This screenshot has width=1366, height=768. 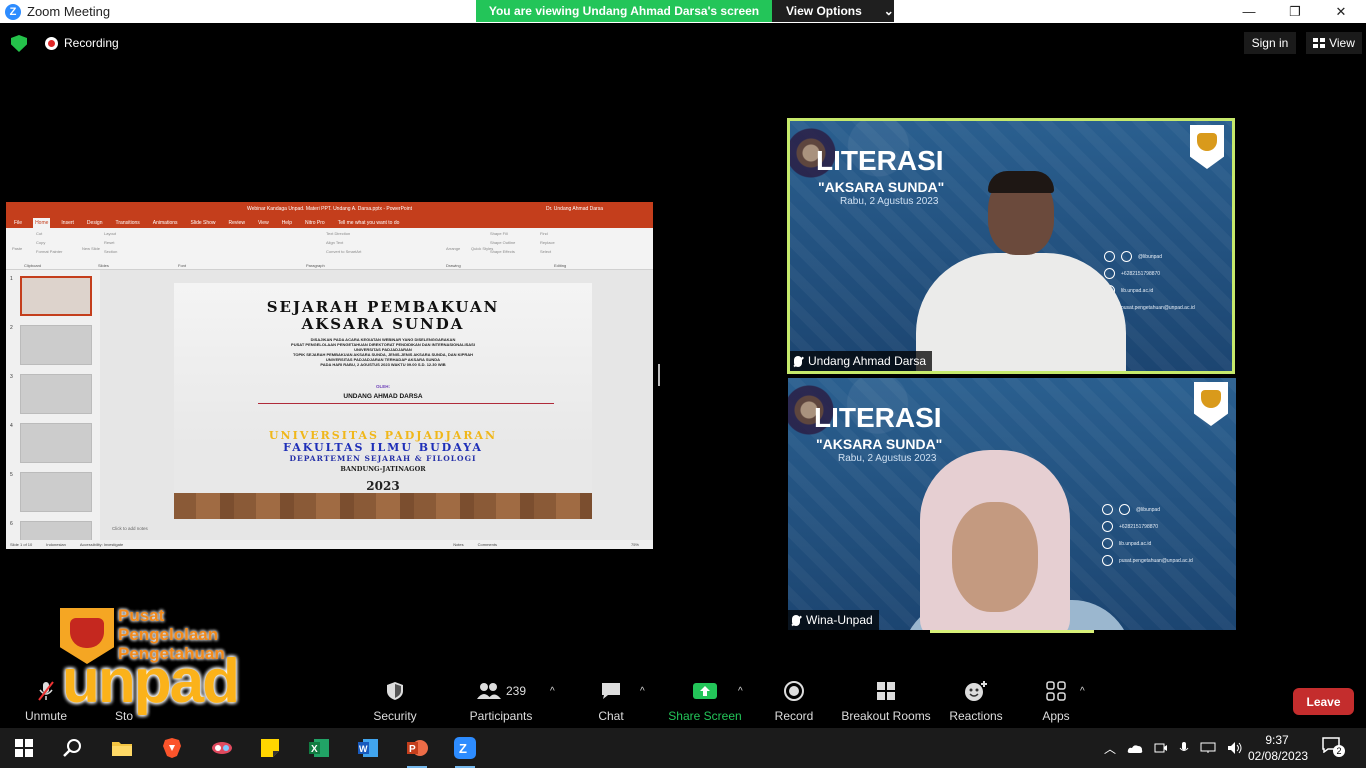 I want to click on encryption-shield-icon, so click(x=19, y=43).